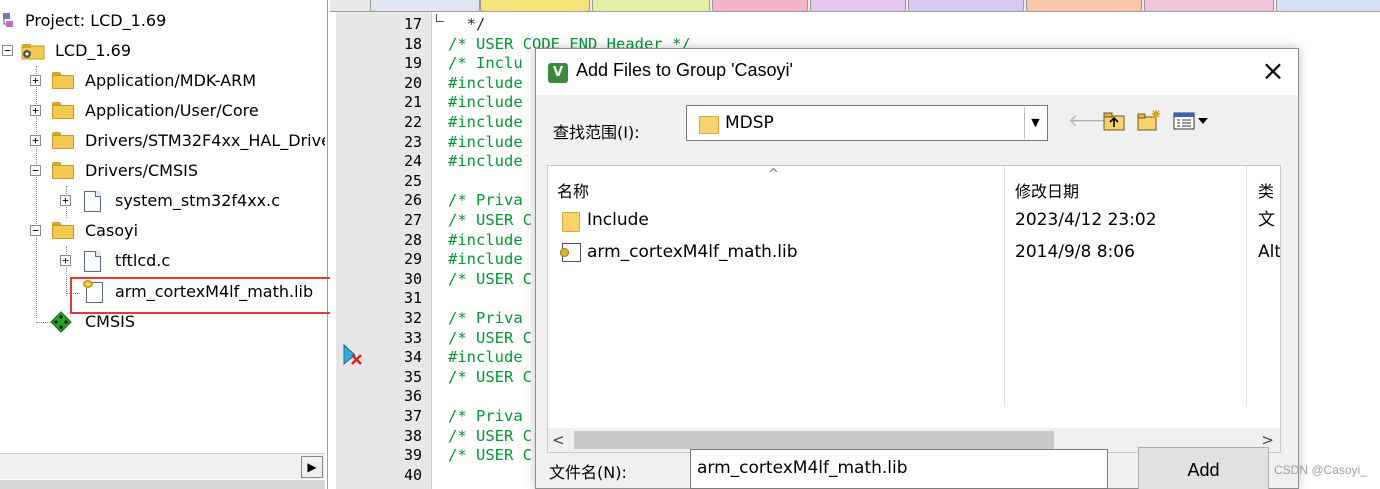  Describe the element at coordinates (1266, 190) in the screenshot. I see `column-header-type: 类` at that location.